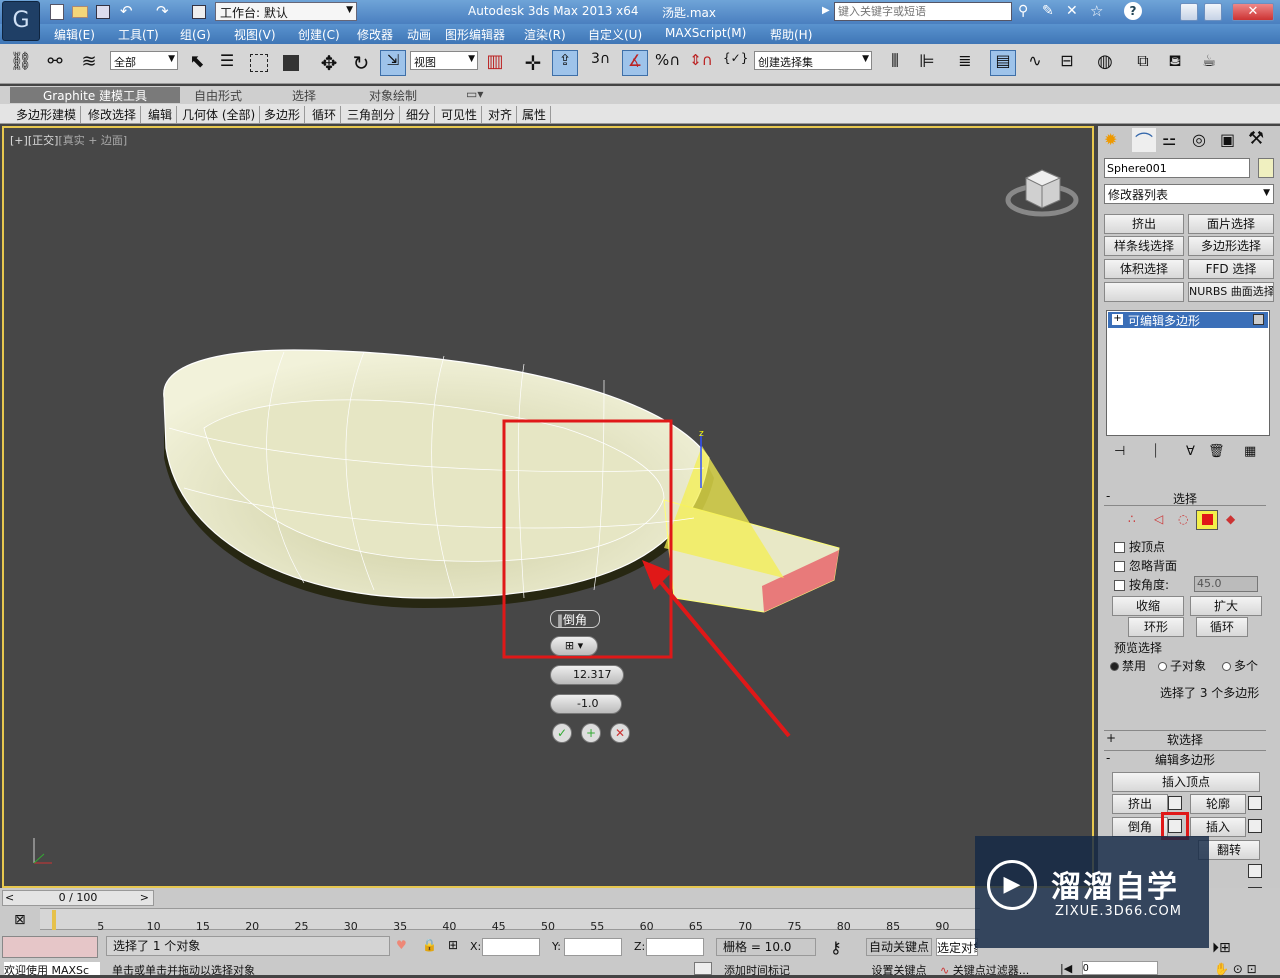 This screenshot has height=978, width=1280. What do you see at coordinates (227, 63) in the screenshot?
I see `select-by-name-icon: ☰` at bounding box center [227, 63].